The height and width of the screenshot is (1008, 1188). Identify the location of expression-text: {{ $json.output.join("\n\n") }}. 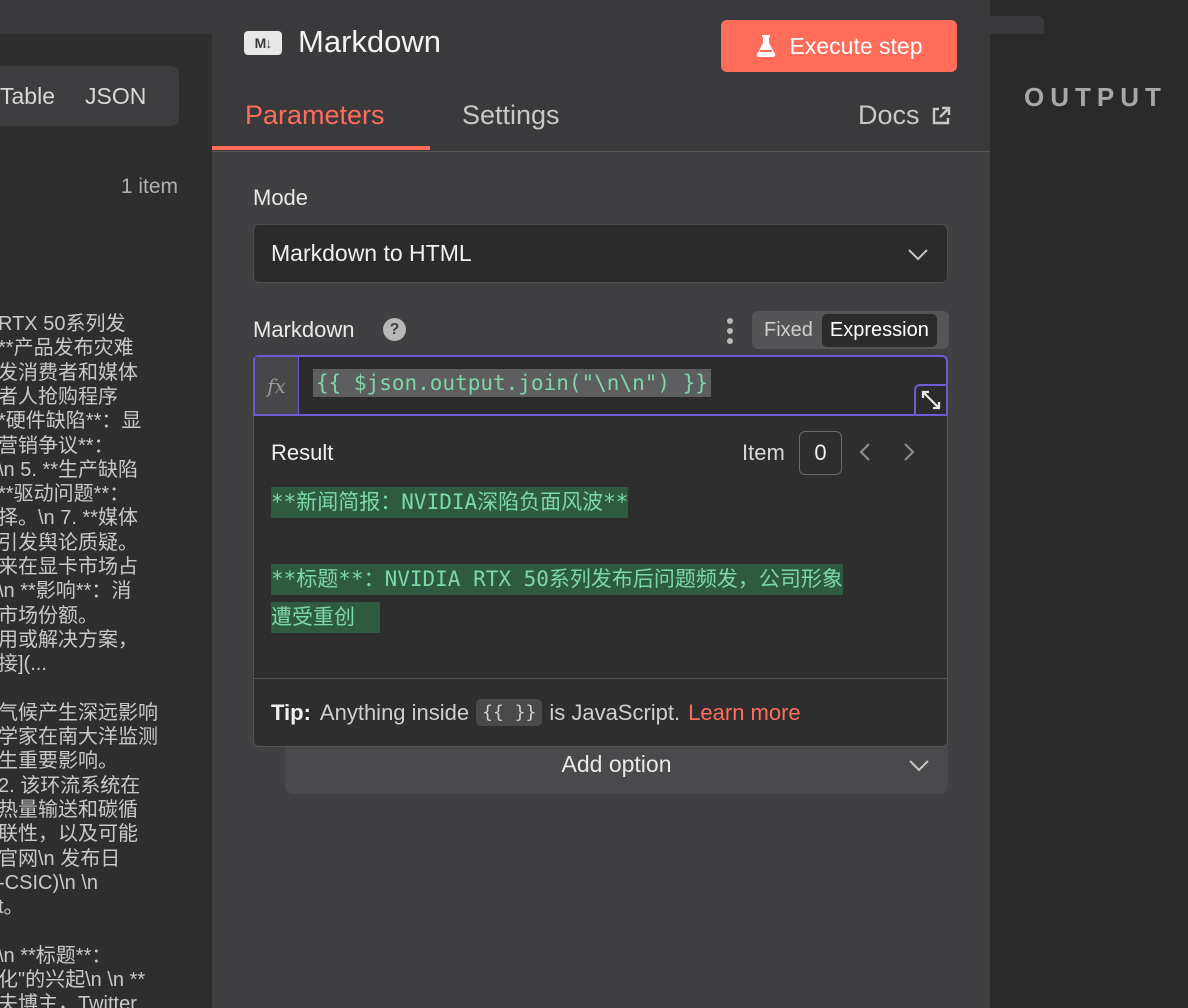
(512, 383).